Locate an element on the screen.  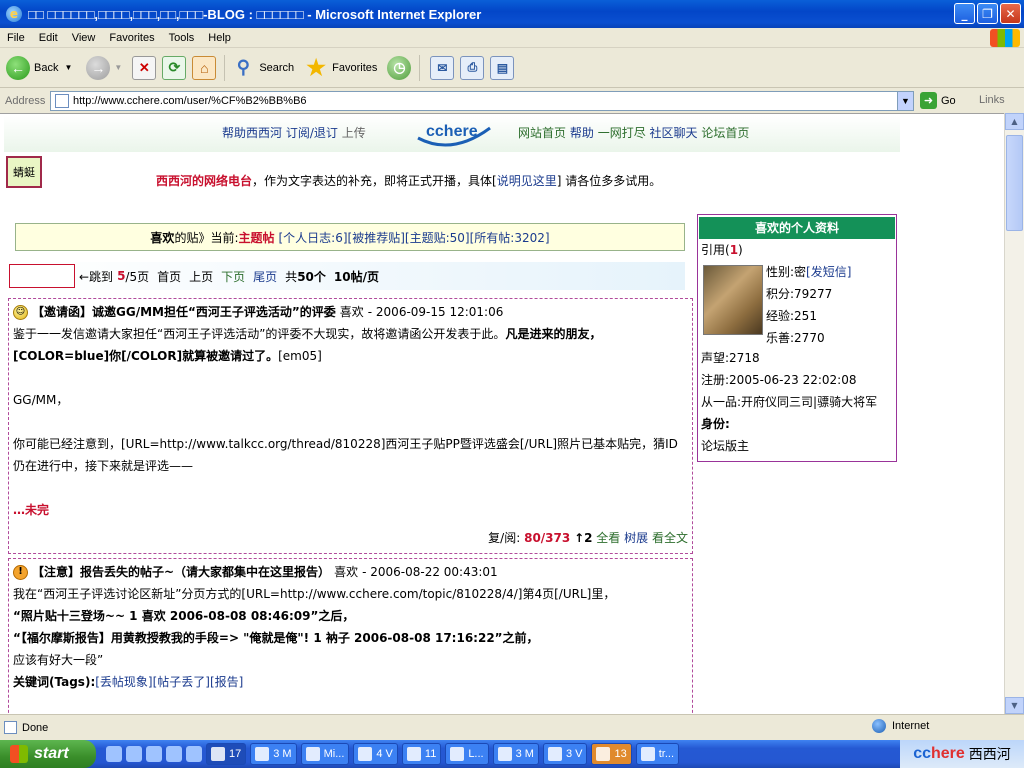
page-prev: 上页 is located at coordinates (201, 276).